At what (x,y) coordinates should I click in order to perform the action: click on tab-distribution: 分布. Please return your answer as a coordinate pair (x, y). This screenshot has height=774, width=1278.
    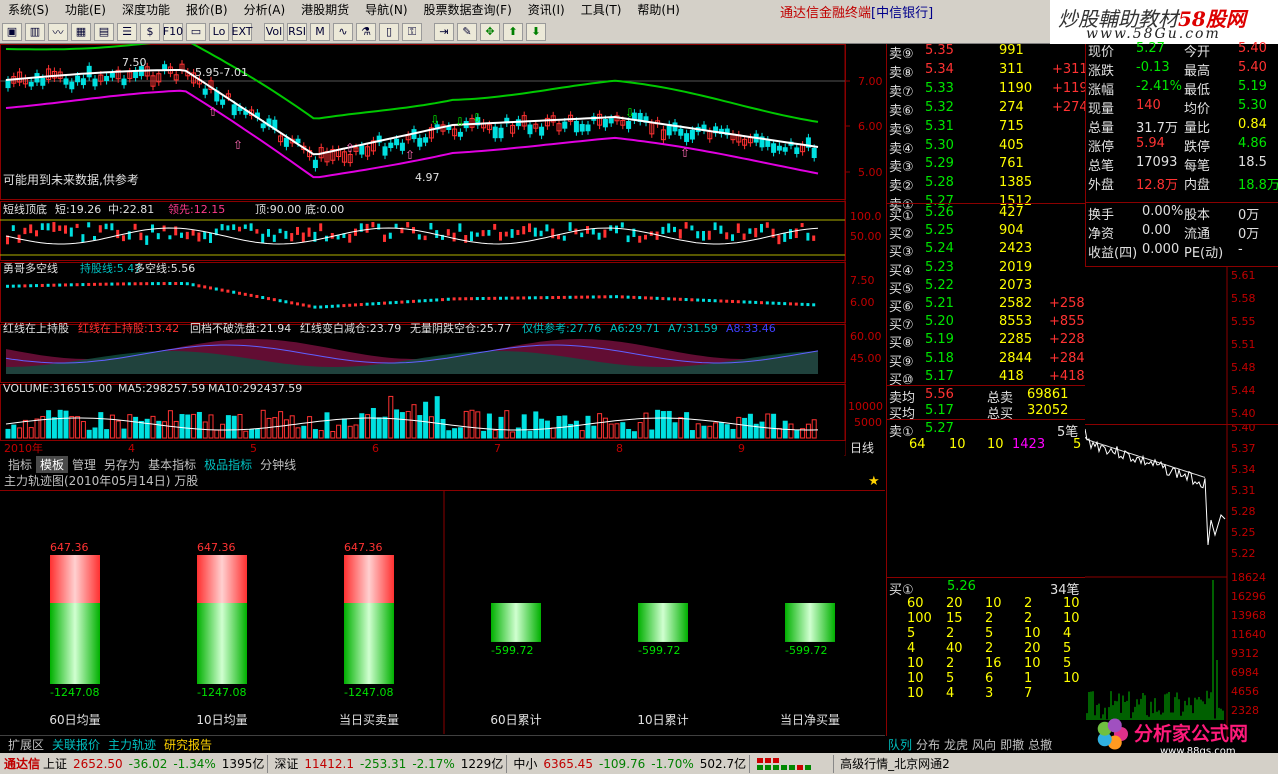
    Looking at the image, I should click on (928, 744).